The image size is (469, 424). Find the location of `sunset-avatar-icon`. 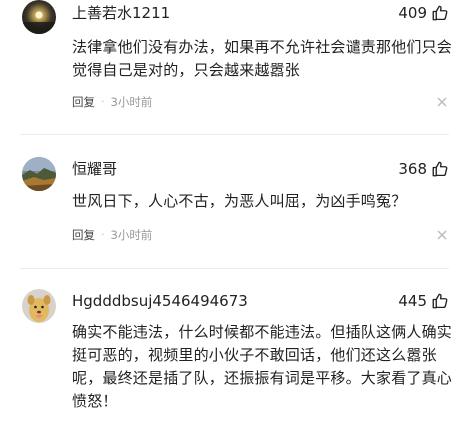

sunset-avatar-icon is located at coordinates (39, 17).